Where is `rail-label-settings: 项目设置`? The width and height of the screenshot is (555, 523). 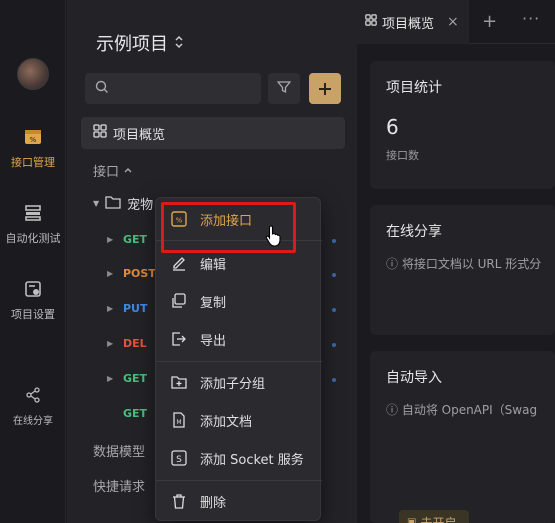
rail-label-settings: 项目设置 is located at coordinates (33, 314).